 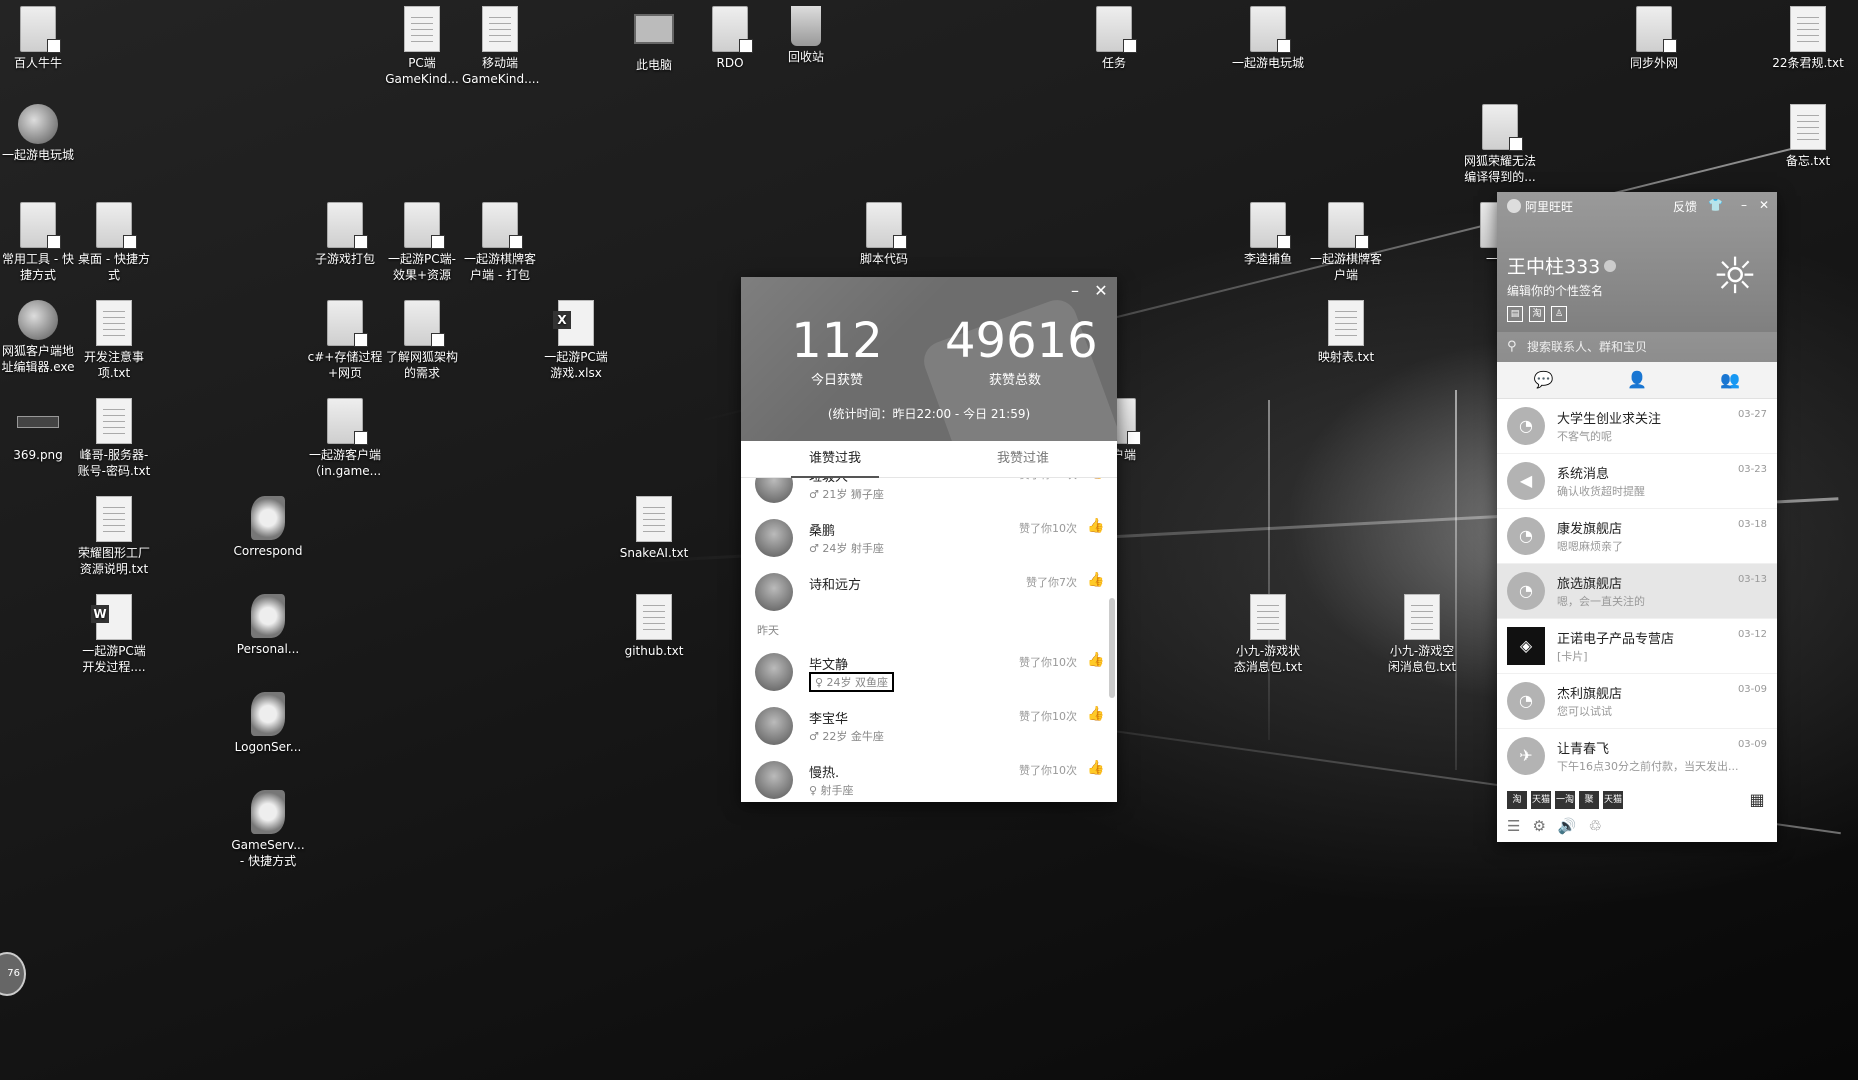 What do you see at coordinates (1075, 291) in the screenshot?
I see `minimize-button: –` at bounding box center [1075, 291].